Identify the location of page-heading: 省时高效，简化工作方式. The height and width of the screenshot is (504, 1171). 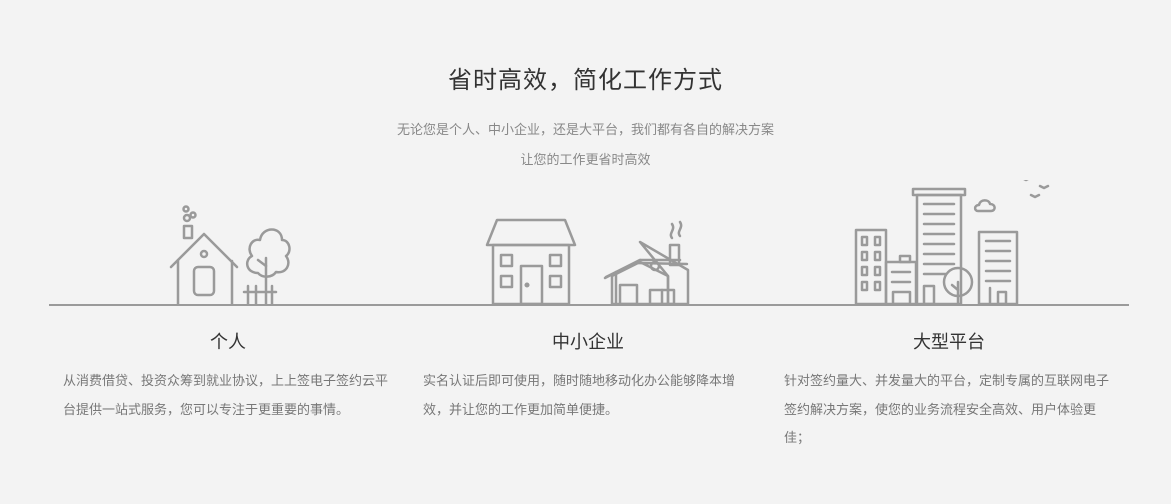
(585, 80).